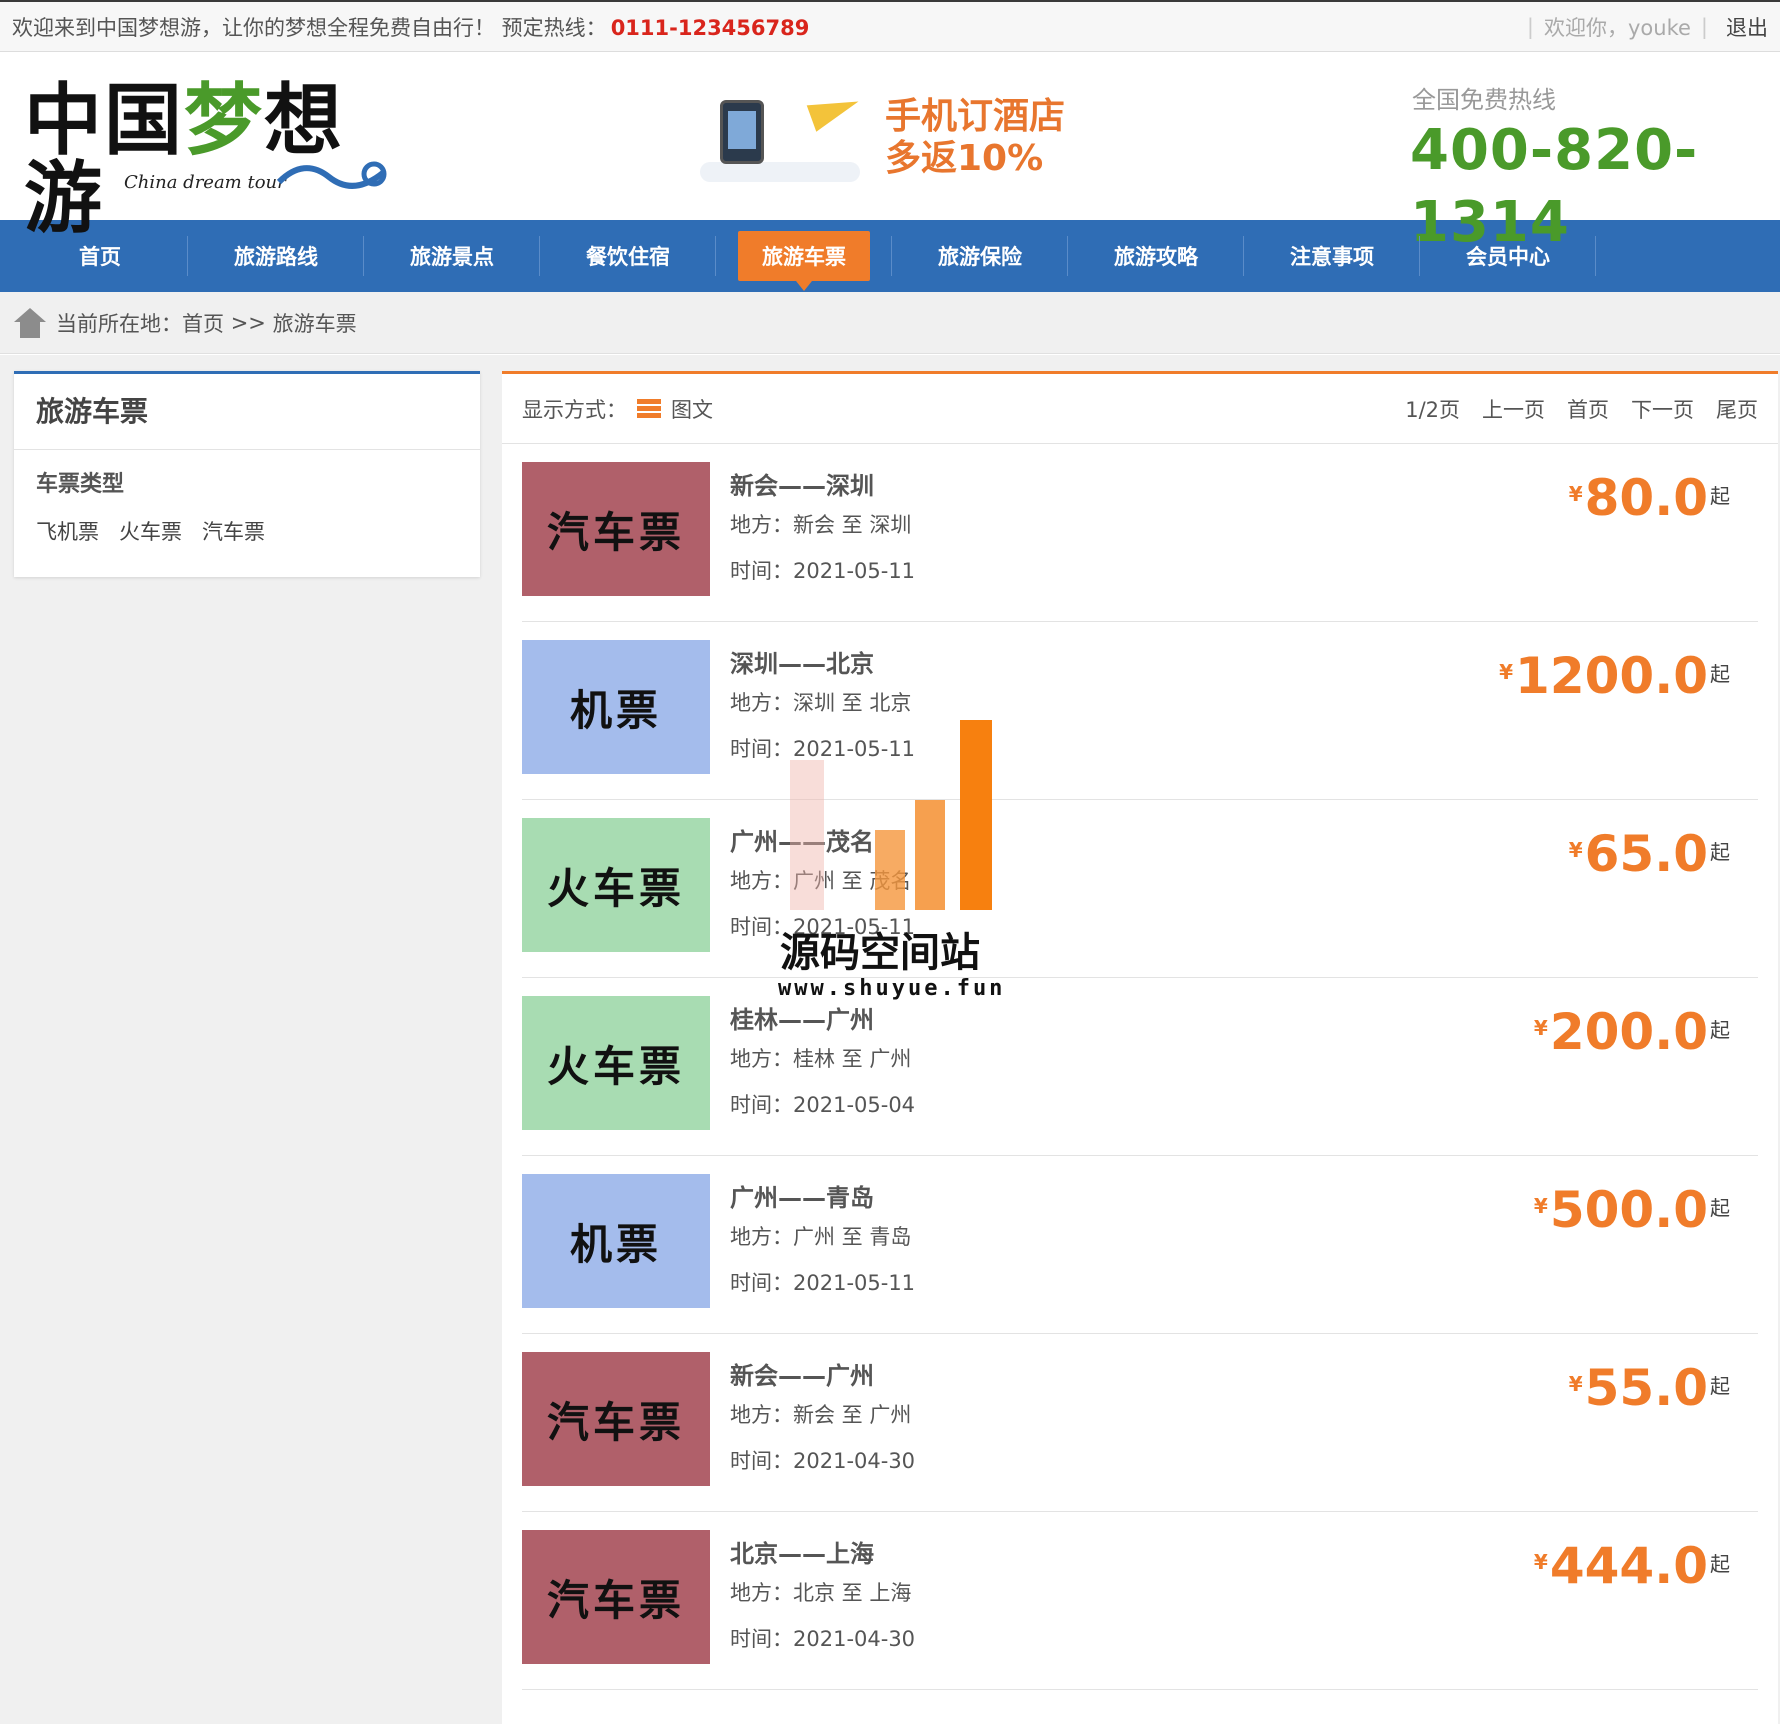 The height and width of the screenshot is (1724, 1780). I want to click on user-area: | 欢迎你，youke | 退出, so click(1647, 27).